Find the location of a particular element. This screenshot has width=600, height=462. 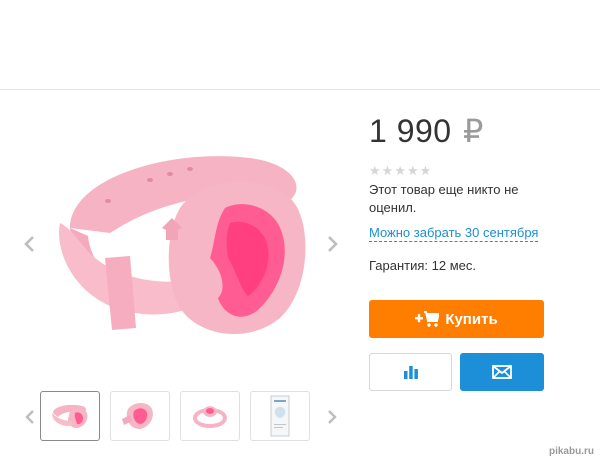

rating-stars: ★ ★ ★ ★ ★ is located at coordinates (400, 170).